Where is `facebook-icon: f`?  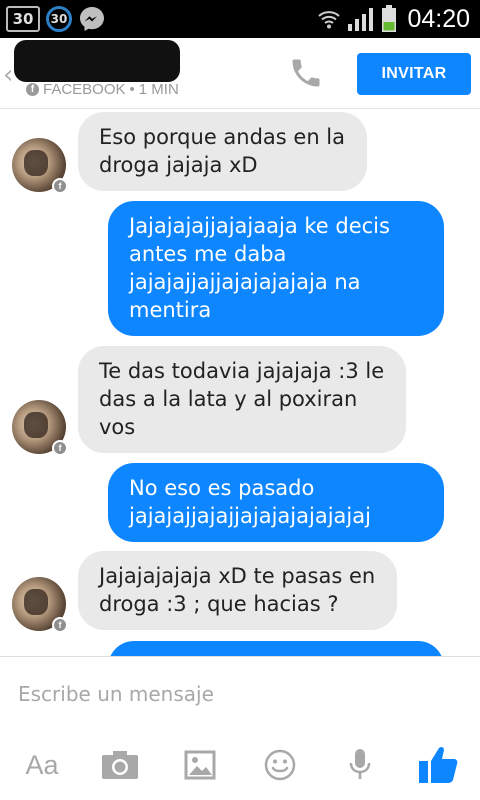
facebook-icon: f is located at coordinates (32, 89).